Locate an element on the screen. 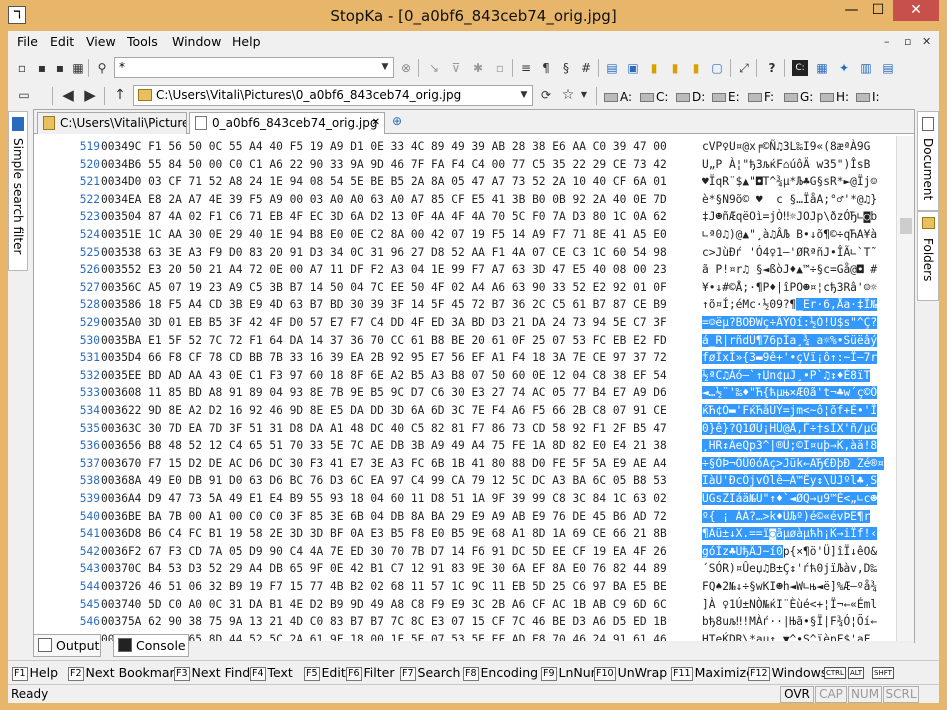 The height and width of the screenshot is (710, 947). document-tab: Document is located at coordinates (928, 161).